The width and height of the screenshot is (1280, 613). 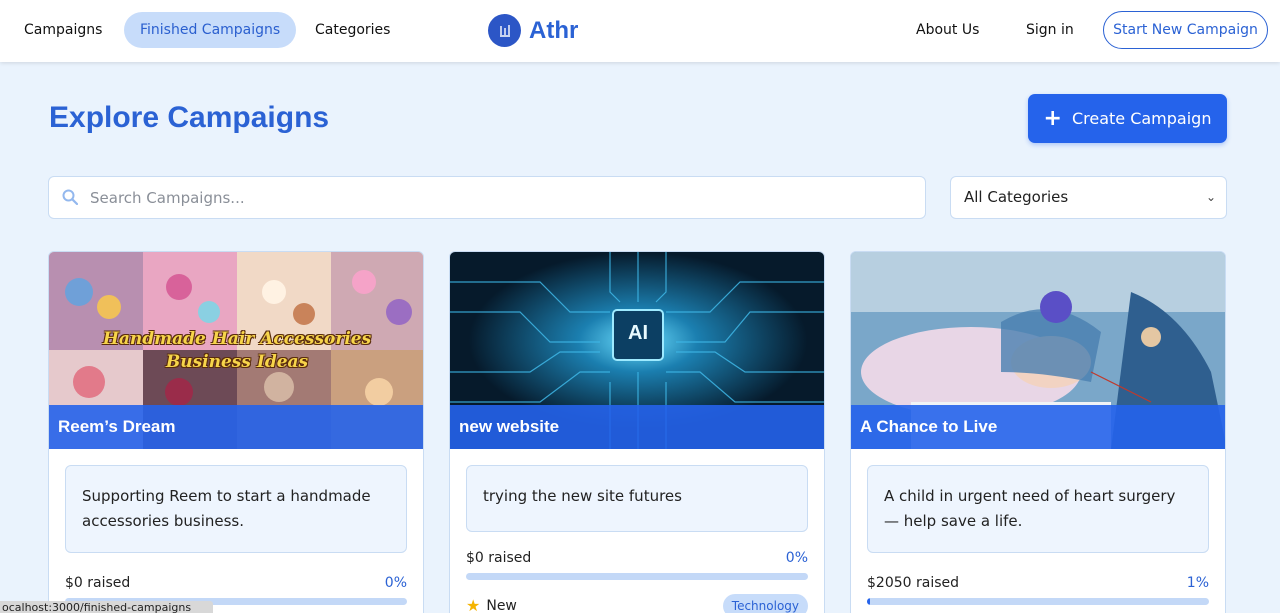 What do you see at coordinates (1052, 118) in the screenshot?
I see `plus-icon: +` at bounding box center [1052, 118].